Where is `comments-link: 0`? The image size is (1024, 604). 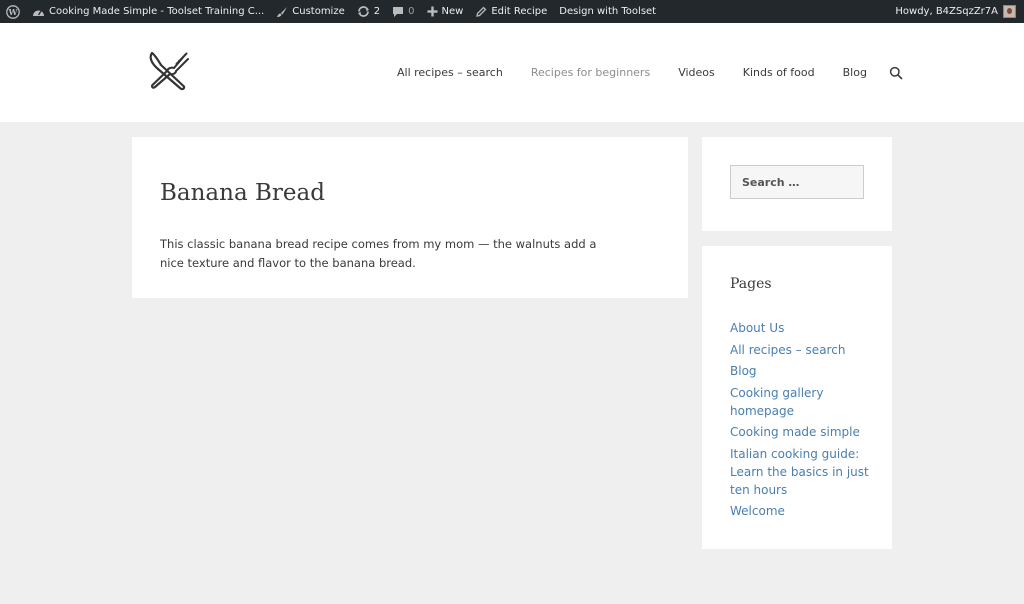
comments-link: 0 is located at coordinates (403, 11).